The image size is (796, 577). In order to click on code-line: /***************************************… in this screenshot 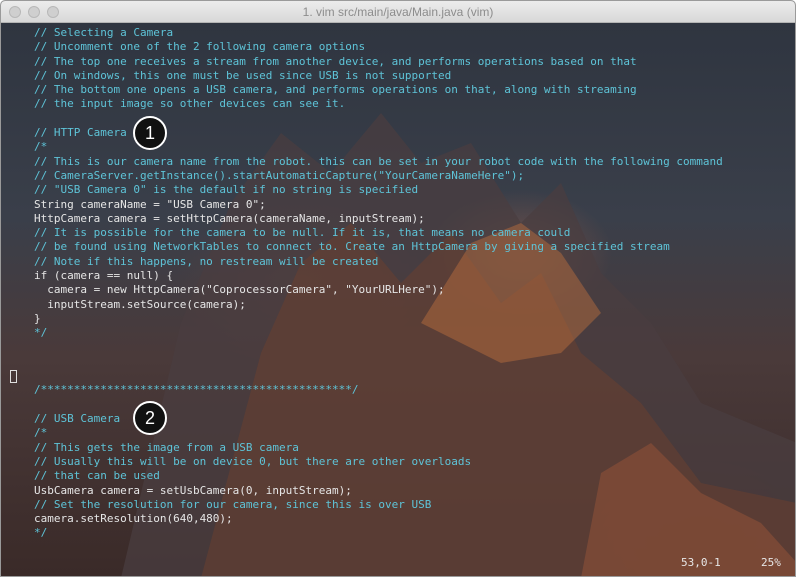, I will do `click(378, 390)`.